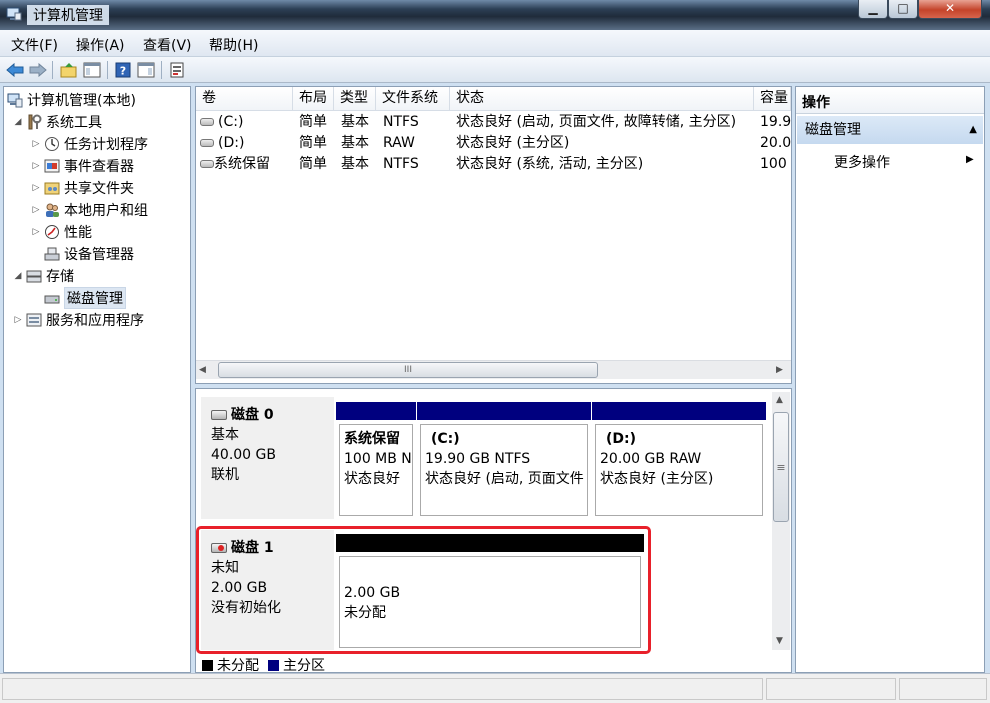 This screenshot has height=703, width=990. What do you see at coordinates (242, 164) in the screenshot?
I see `volume-name: 系统保留` at bounding box center [242, 164].